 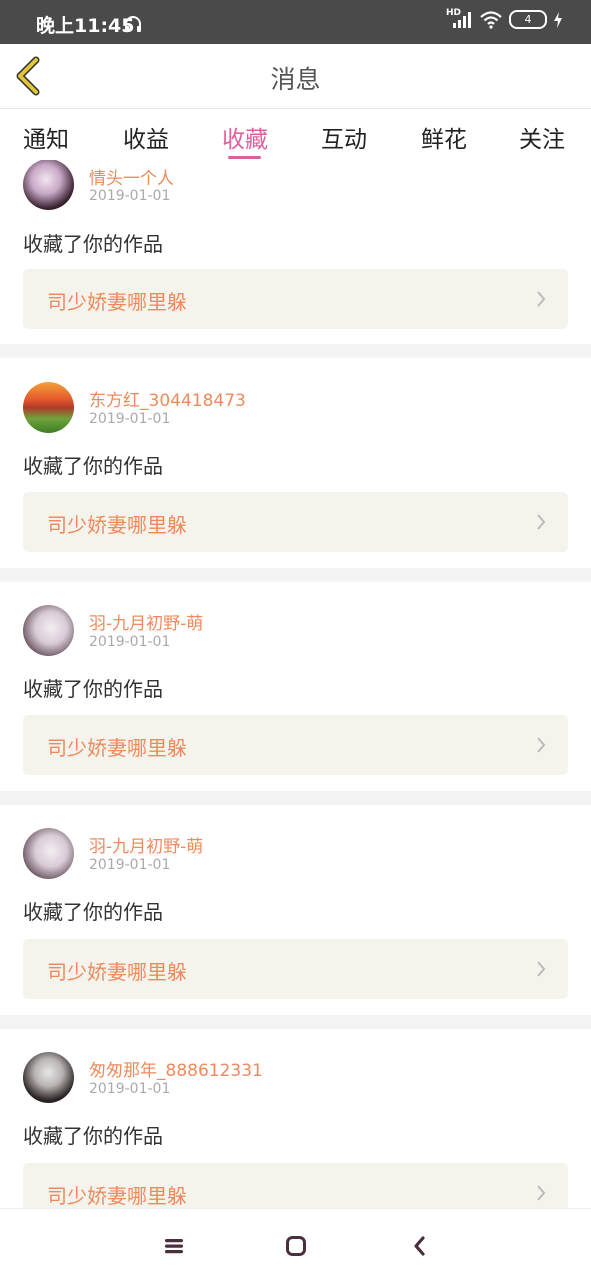 I want to click on headphones-icon, so click(x=133, y=24).